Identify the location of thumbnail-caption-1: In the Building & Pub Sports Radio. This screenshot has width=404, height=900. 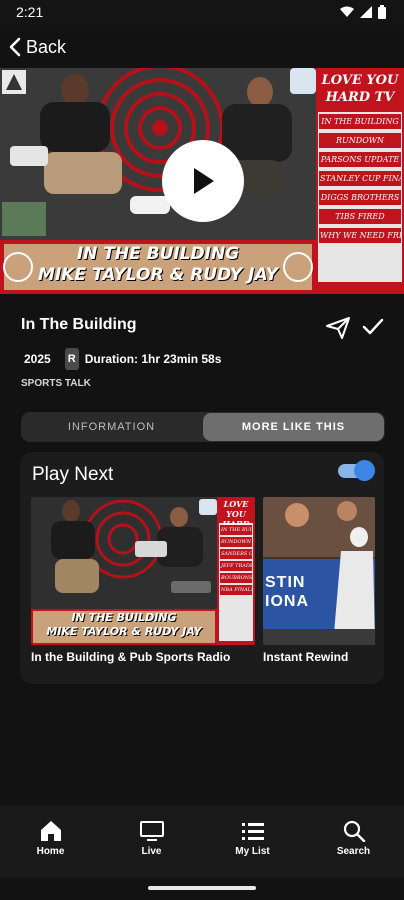
(131, 657).